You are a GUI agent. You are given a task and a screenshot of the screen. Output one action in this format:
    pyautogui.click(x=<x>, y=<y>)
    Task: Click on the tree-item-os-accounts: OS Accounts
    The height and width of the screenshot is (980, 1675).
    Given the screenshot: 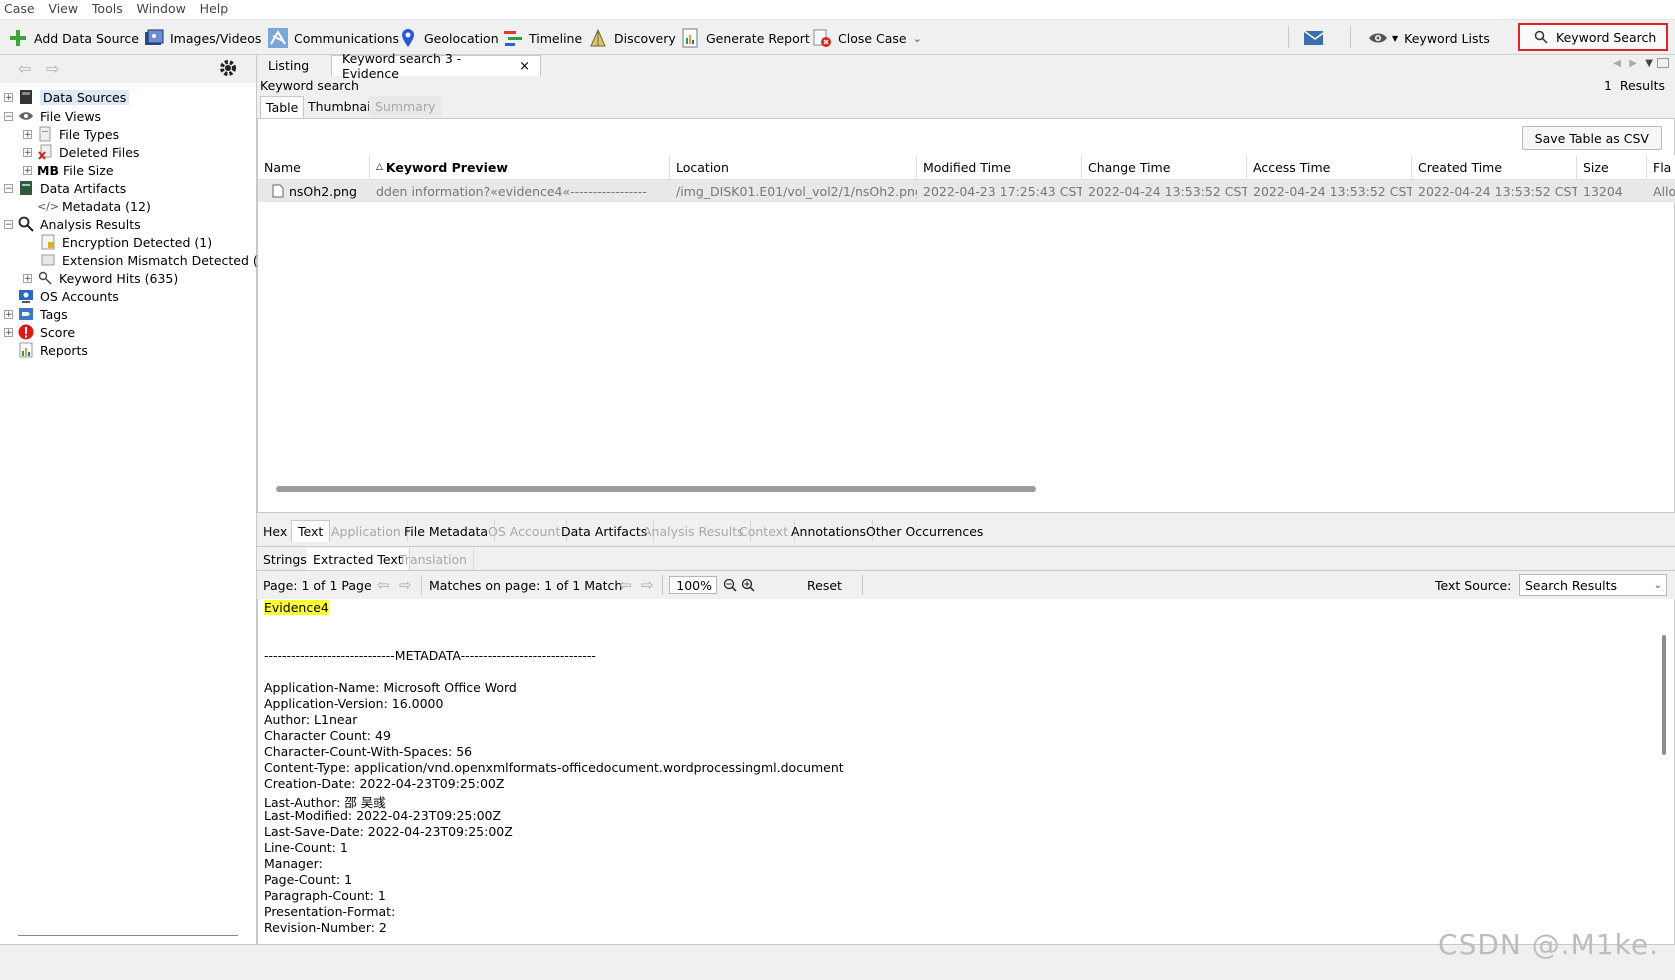 What is the action you would take?
    pyautogui.click(x=68, y=296)
    